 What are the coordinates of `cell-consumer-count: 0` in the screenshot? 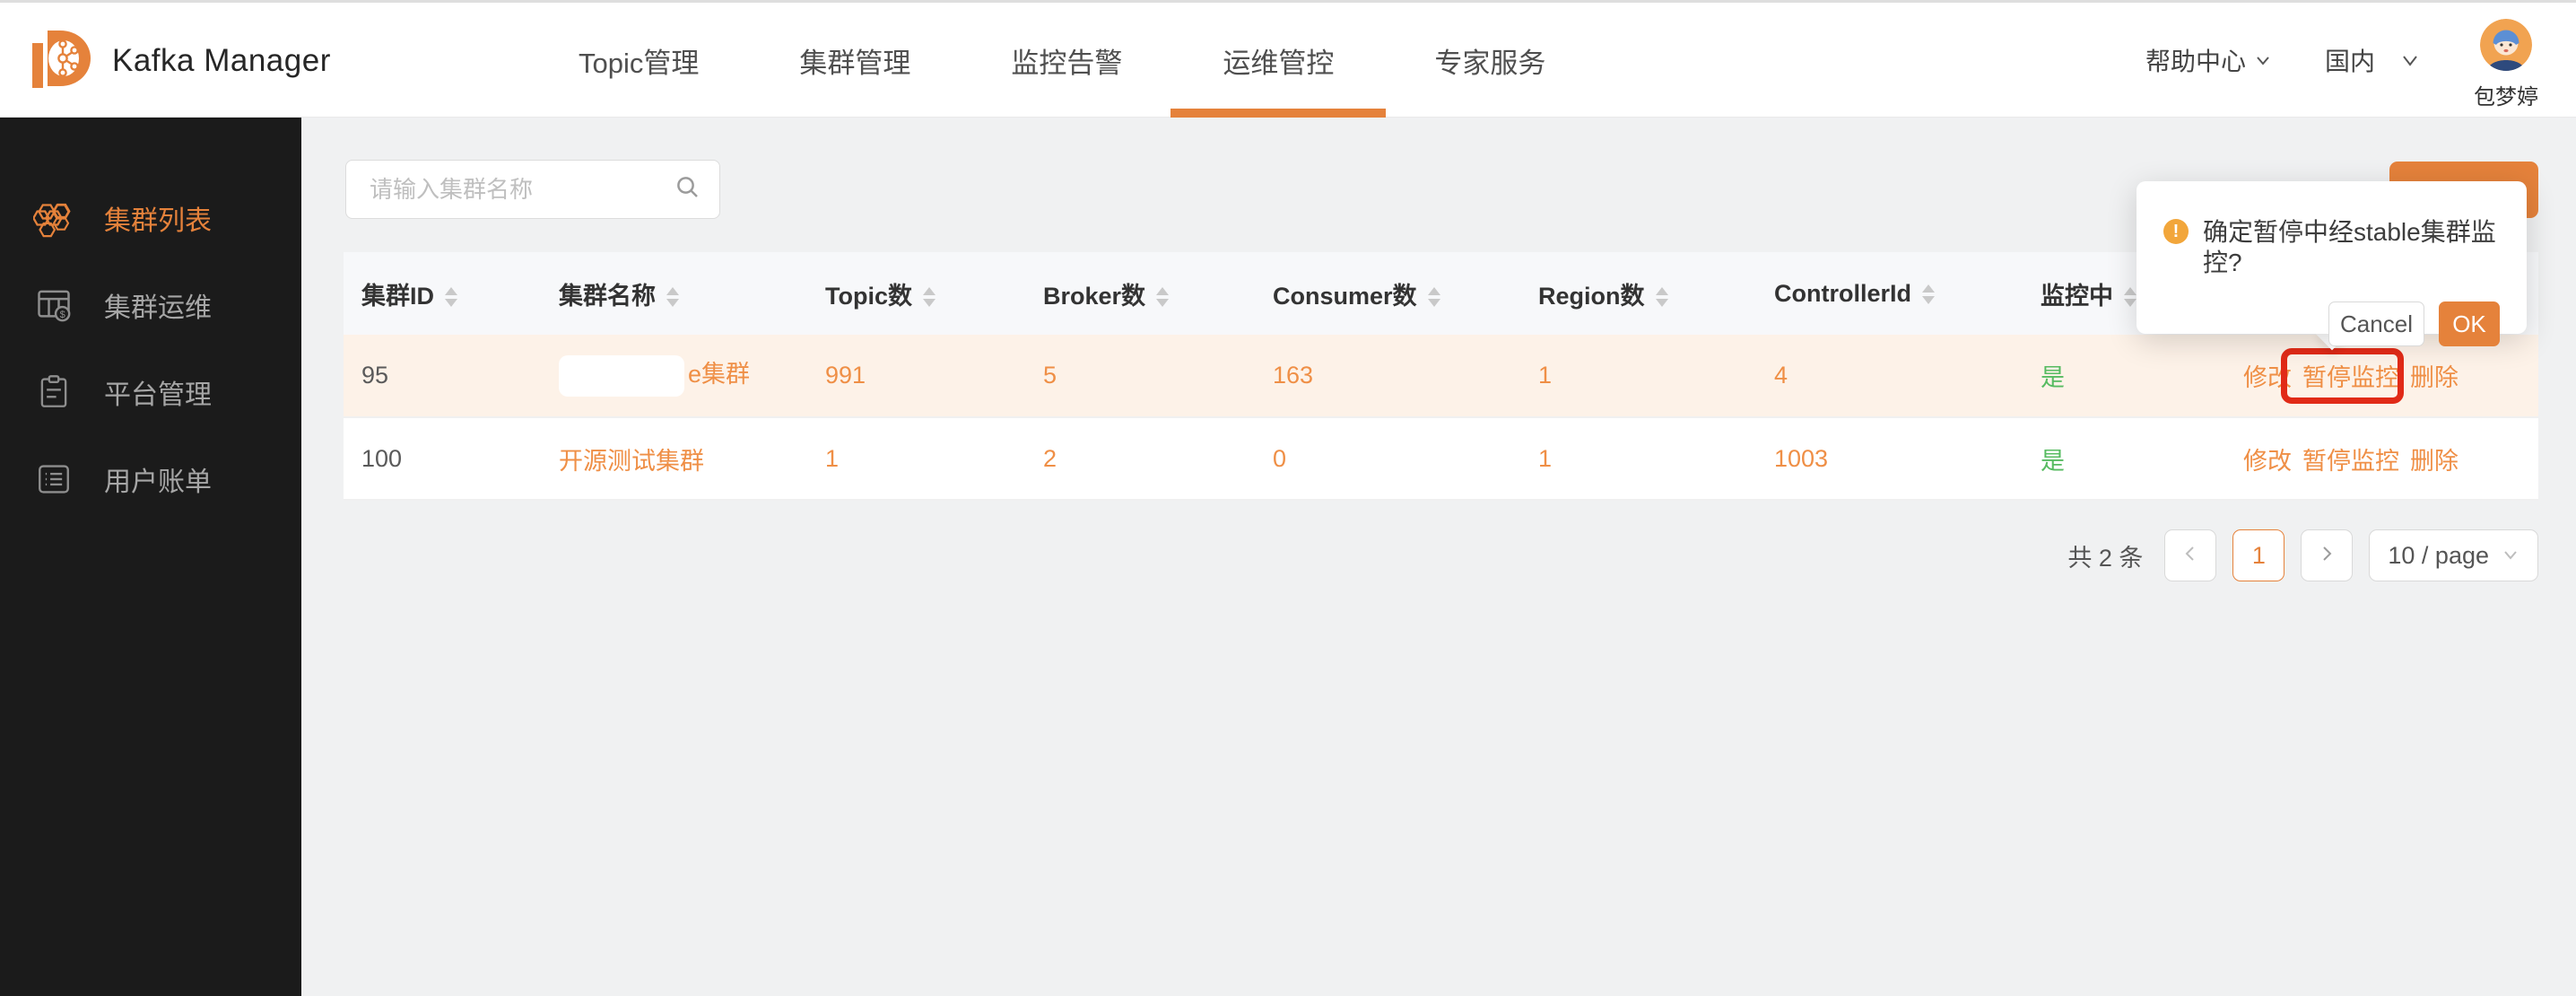 It's located at (1387, 459).